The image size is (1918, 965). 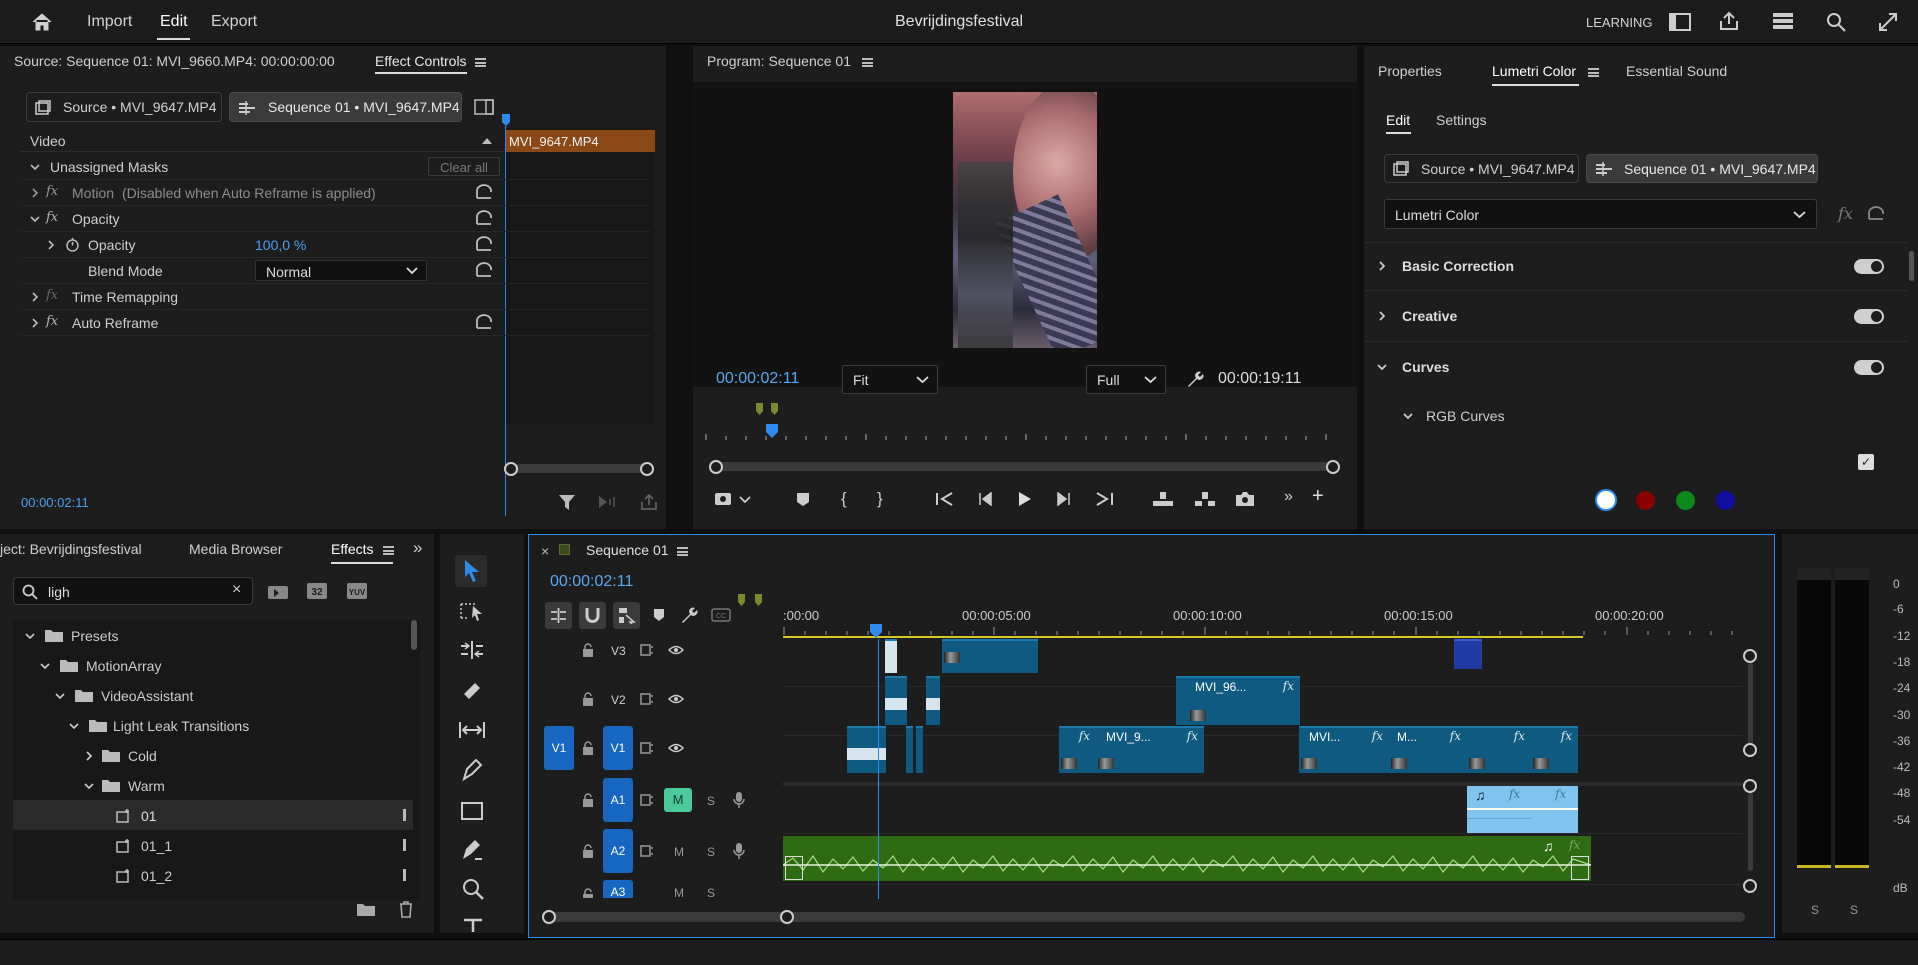 I want to click on lumetri-scrollbar, so click(x=1911, y=266).